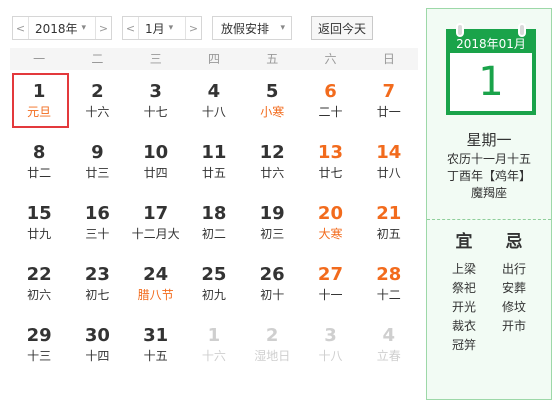 This screenshot has width=556, height=406. I want to click on day-number: 31, so click(156, 335).